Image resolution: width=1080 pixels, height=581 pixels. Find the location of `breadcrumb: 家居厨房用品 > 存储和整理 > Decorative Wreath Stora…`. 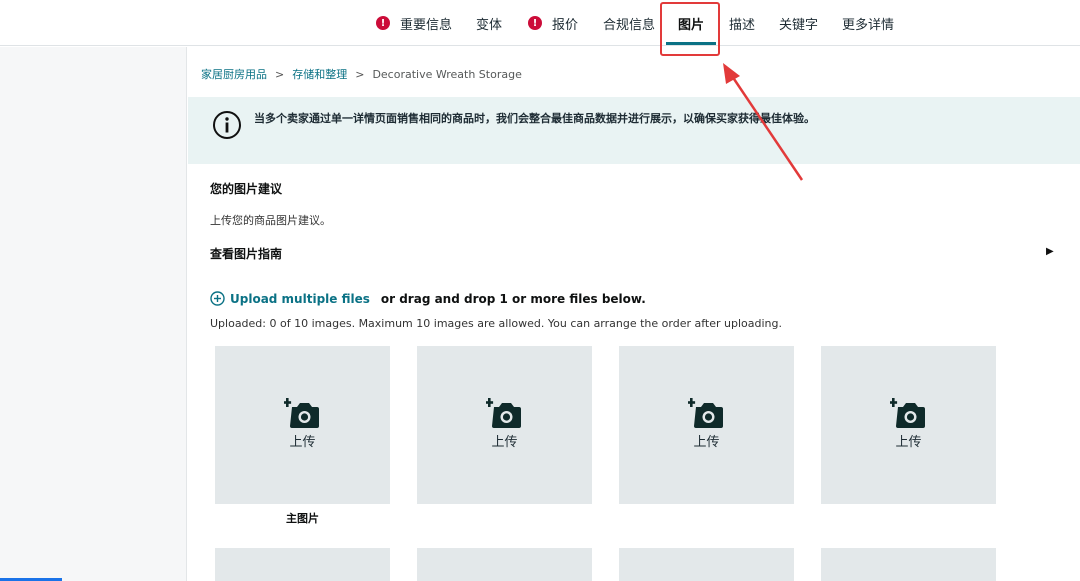

breadcrumb: 家居厨房用品 > 存储和整理 > Decorative Wreath Stora… is located at coordinates (361, 74).